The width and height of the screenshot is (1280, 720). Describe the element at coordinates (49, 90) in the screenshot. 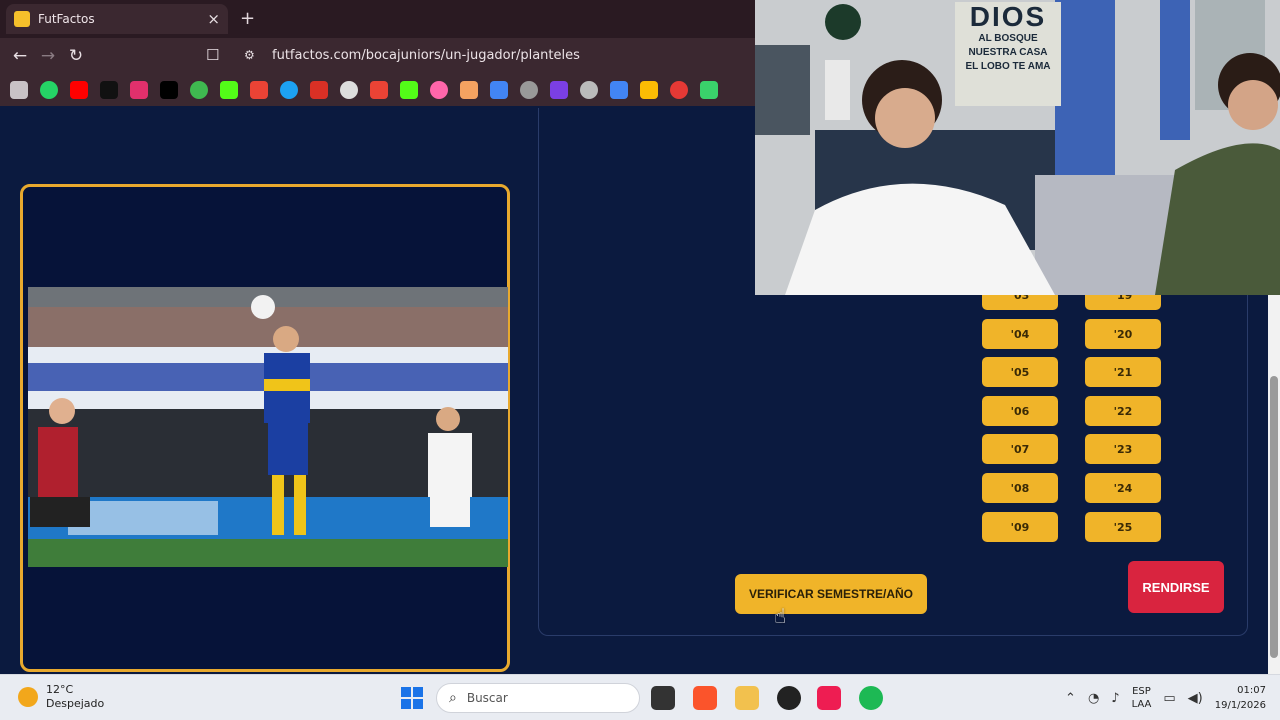

I see `whatsapp-bookmark-icon` at that location.